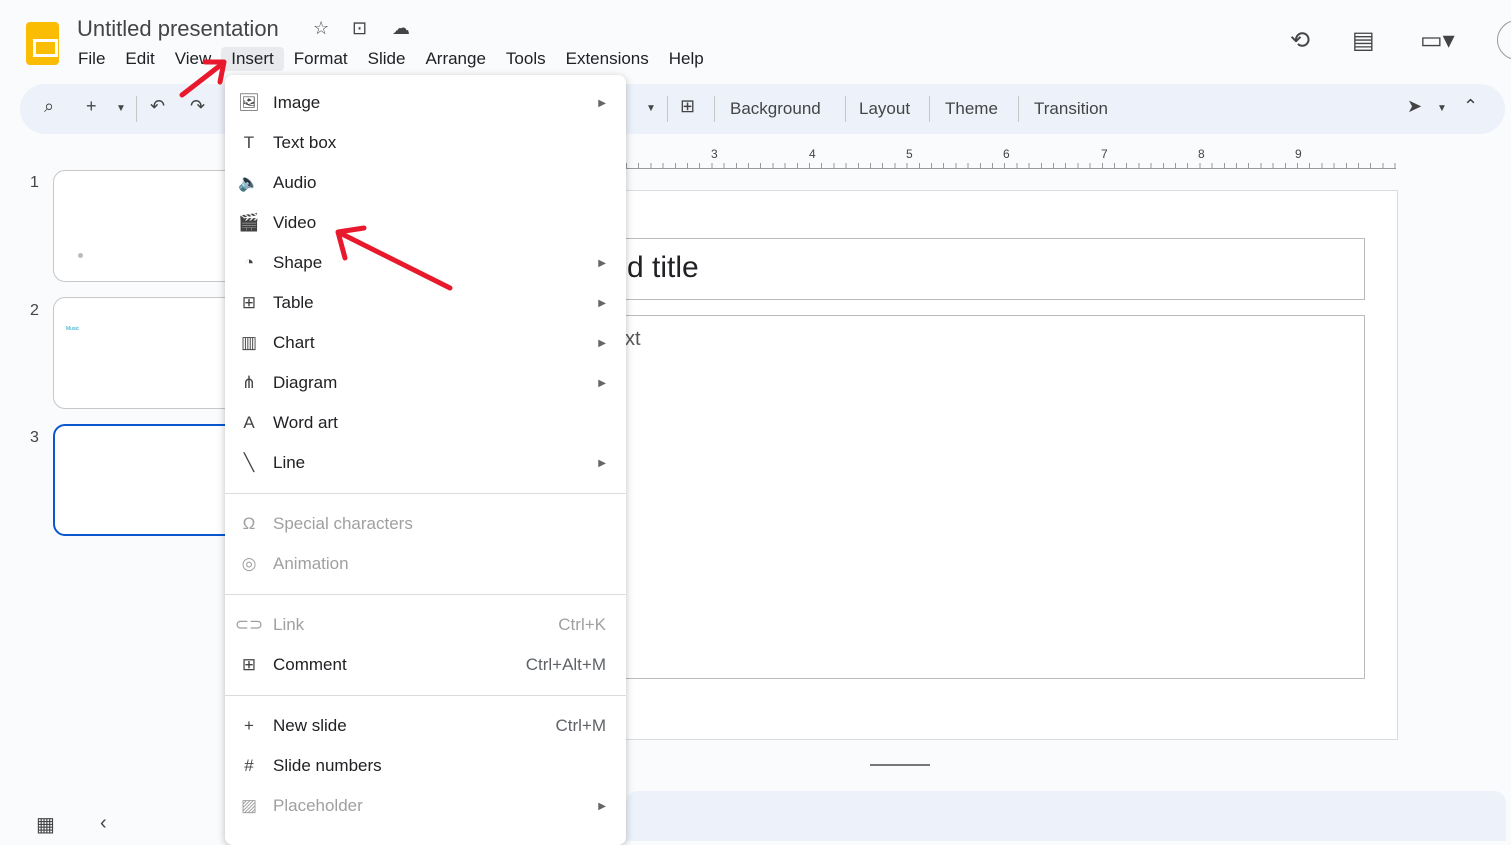 This screenshot has width=1511, height=845. I want to click on annotation-arrows, so click(316, 175).